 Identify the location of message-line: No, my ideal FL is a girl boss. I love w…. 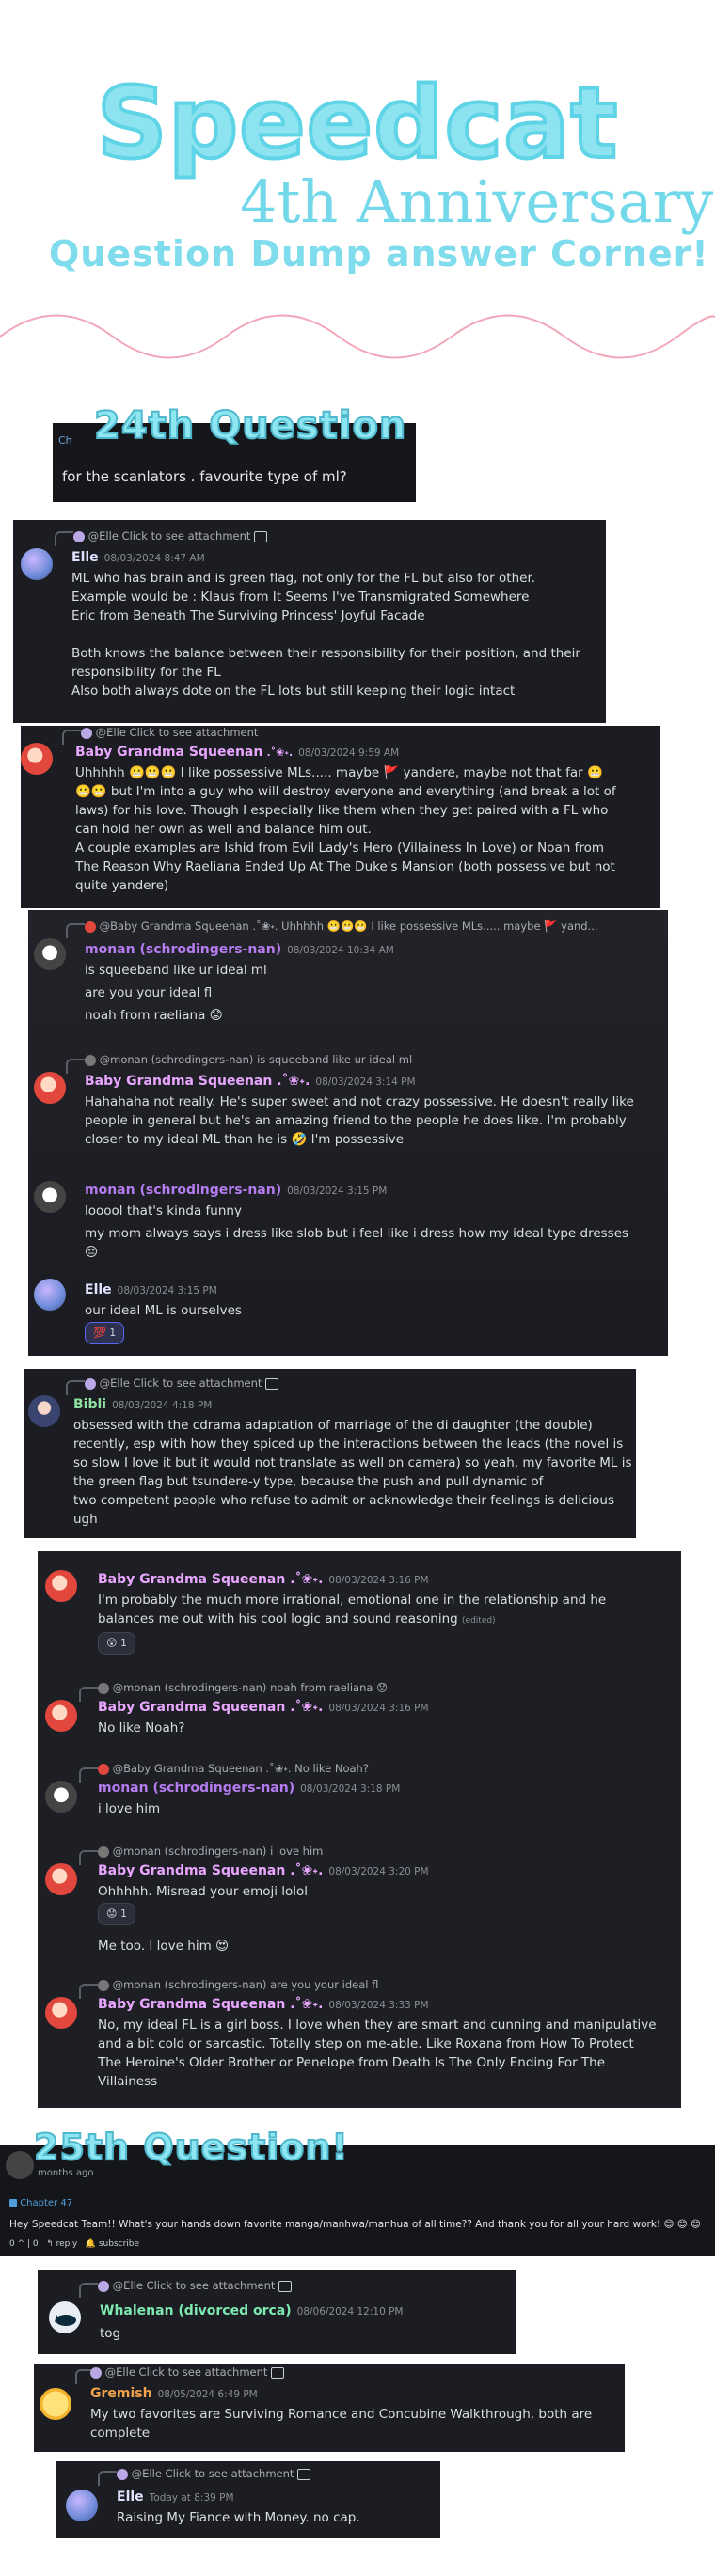
(377, 2026).